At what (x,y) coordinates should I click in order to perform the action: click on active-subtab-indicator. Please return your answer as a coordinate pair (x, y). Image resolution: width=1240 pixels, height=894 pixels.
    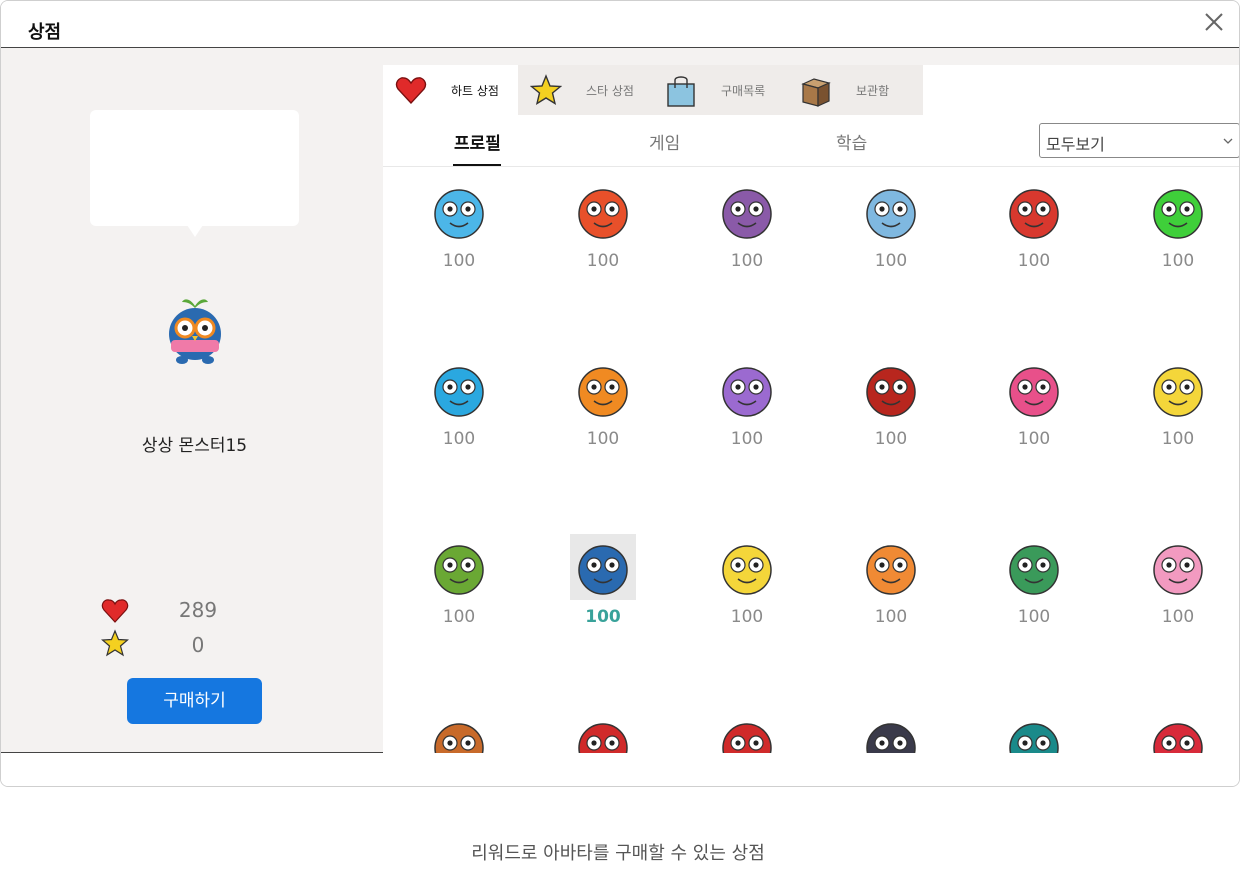
    Looking at the image, I should click on (477, 165).